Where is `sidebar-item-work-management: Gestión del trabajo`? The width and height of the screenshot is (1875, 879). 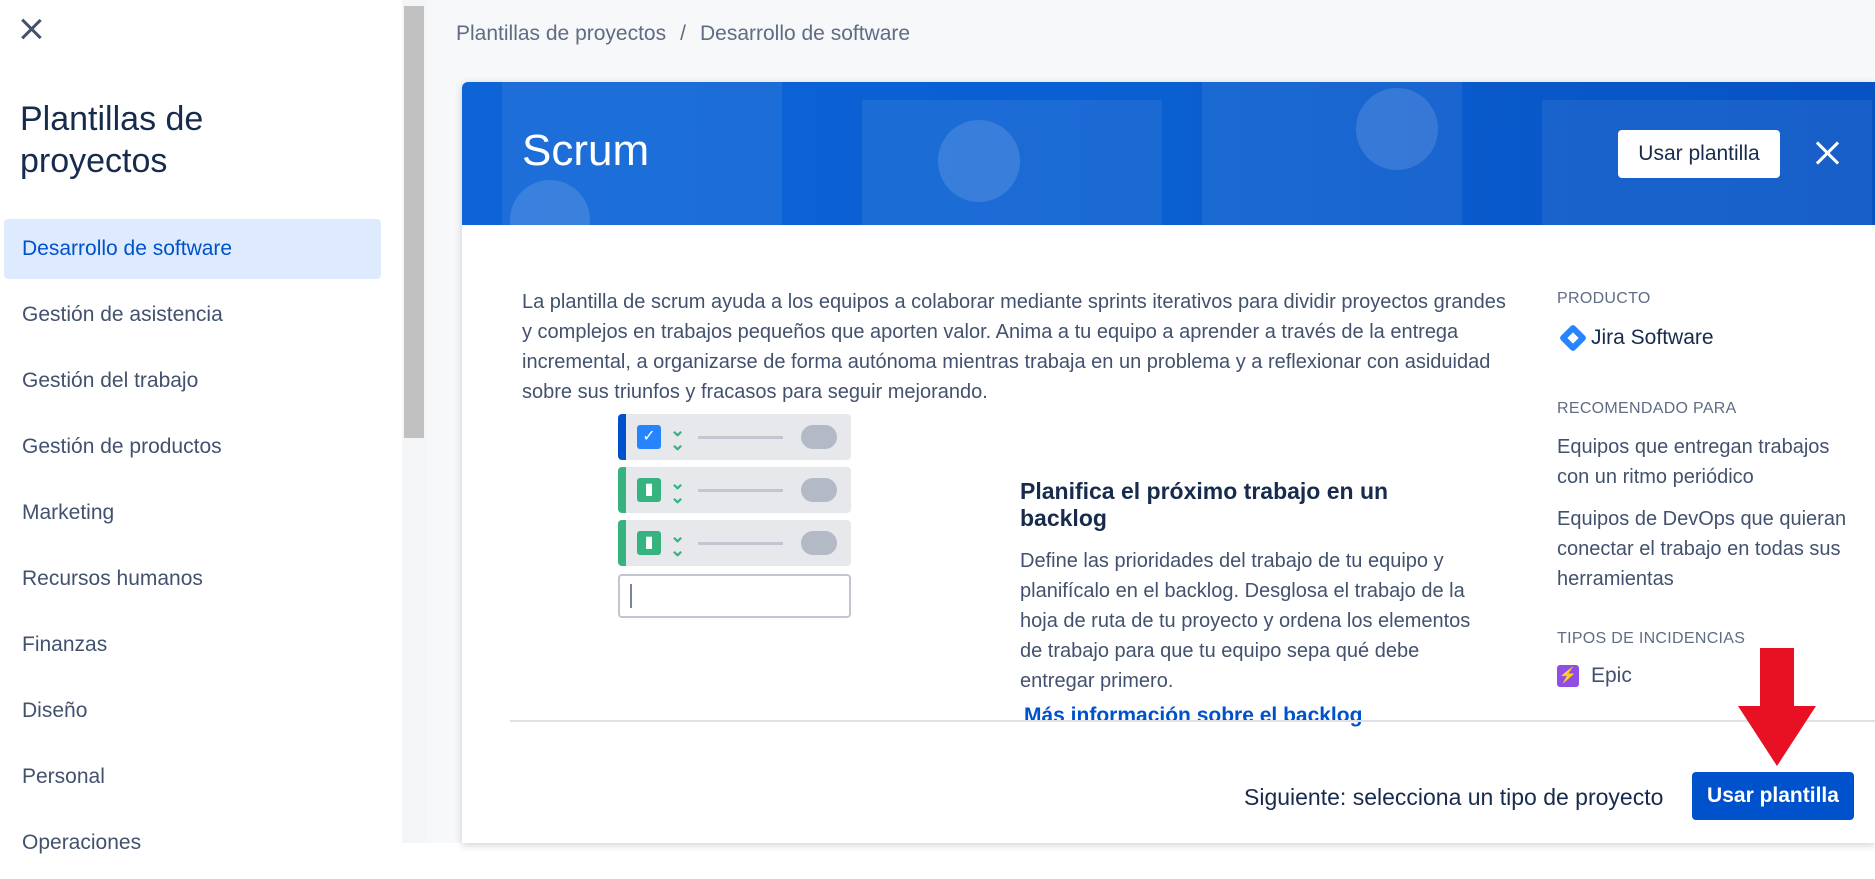
sidebar-item-work-management: Gestión del trabajo is located at coordinates (192, 381).